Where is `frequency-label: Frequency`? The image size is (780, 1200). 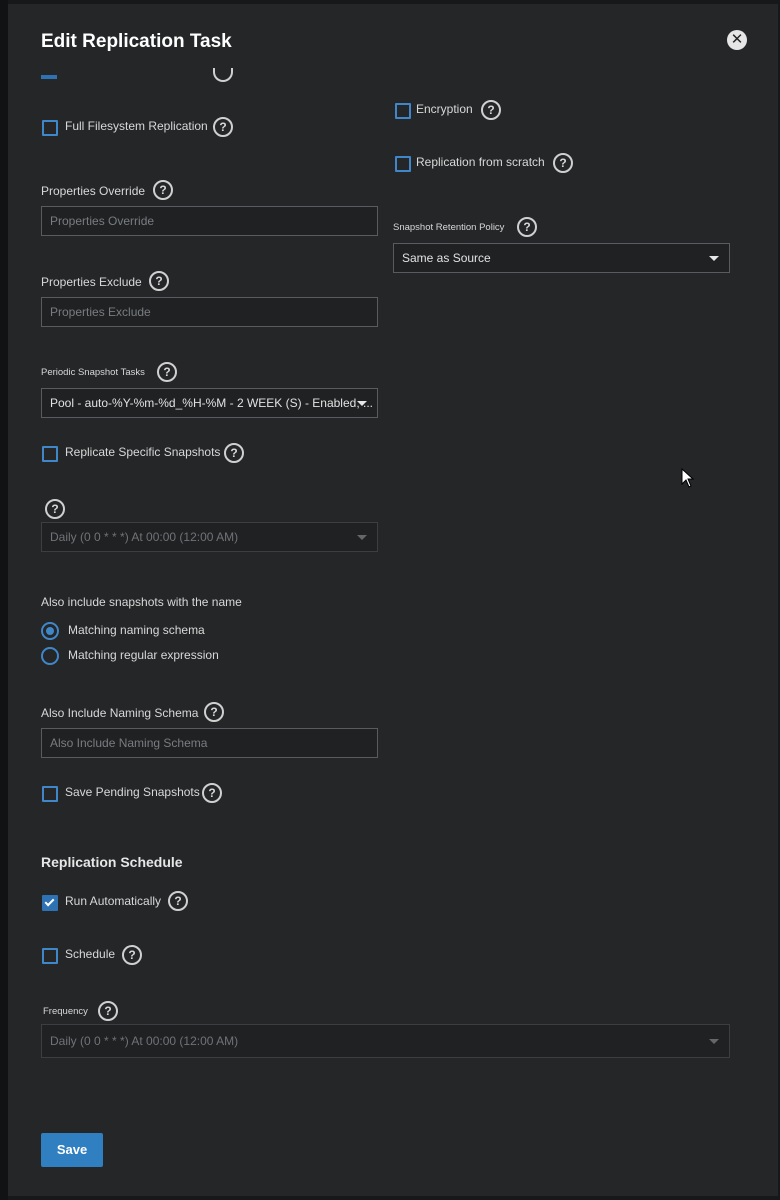
frequency-label: Frequency is located at coordinates (65, 1011).